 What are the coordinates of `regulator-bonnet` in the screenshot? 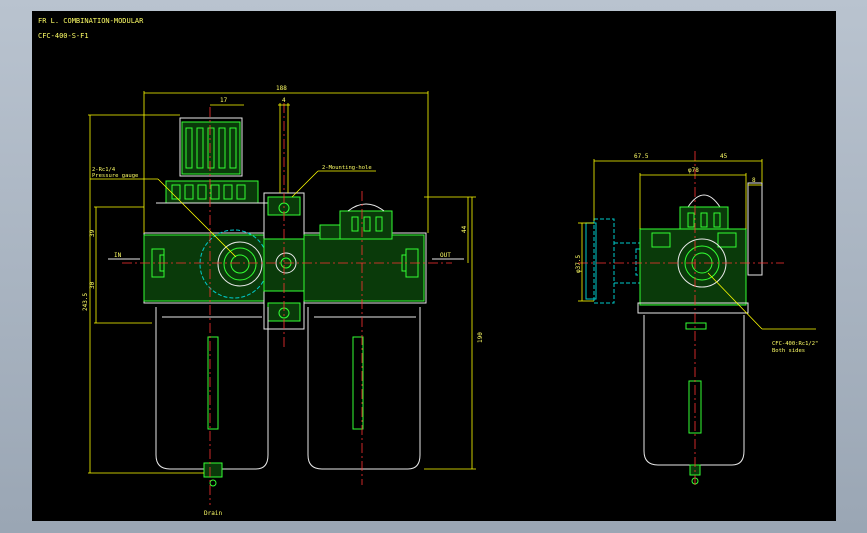 It's located at (212, 192).